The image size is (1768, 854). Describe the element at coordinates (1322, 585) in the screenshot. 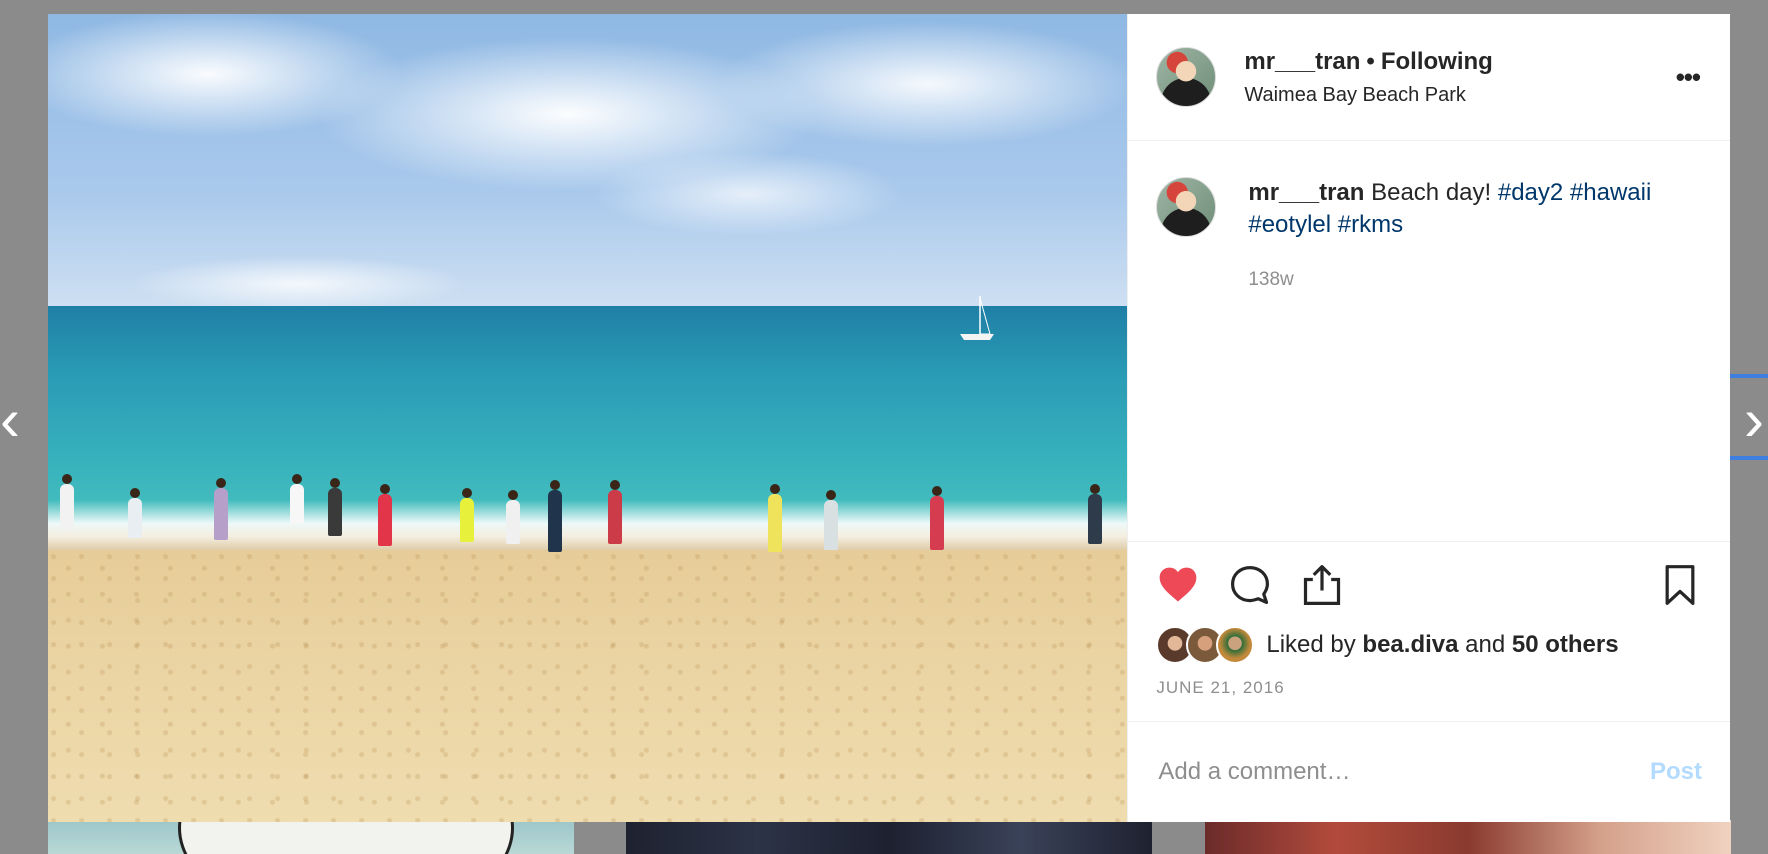

I see `share-icon` at that location.